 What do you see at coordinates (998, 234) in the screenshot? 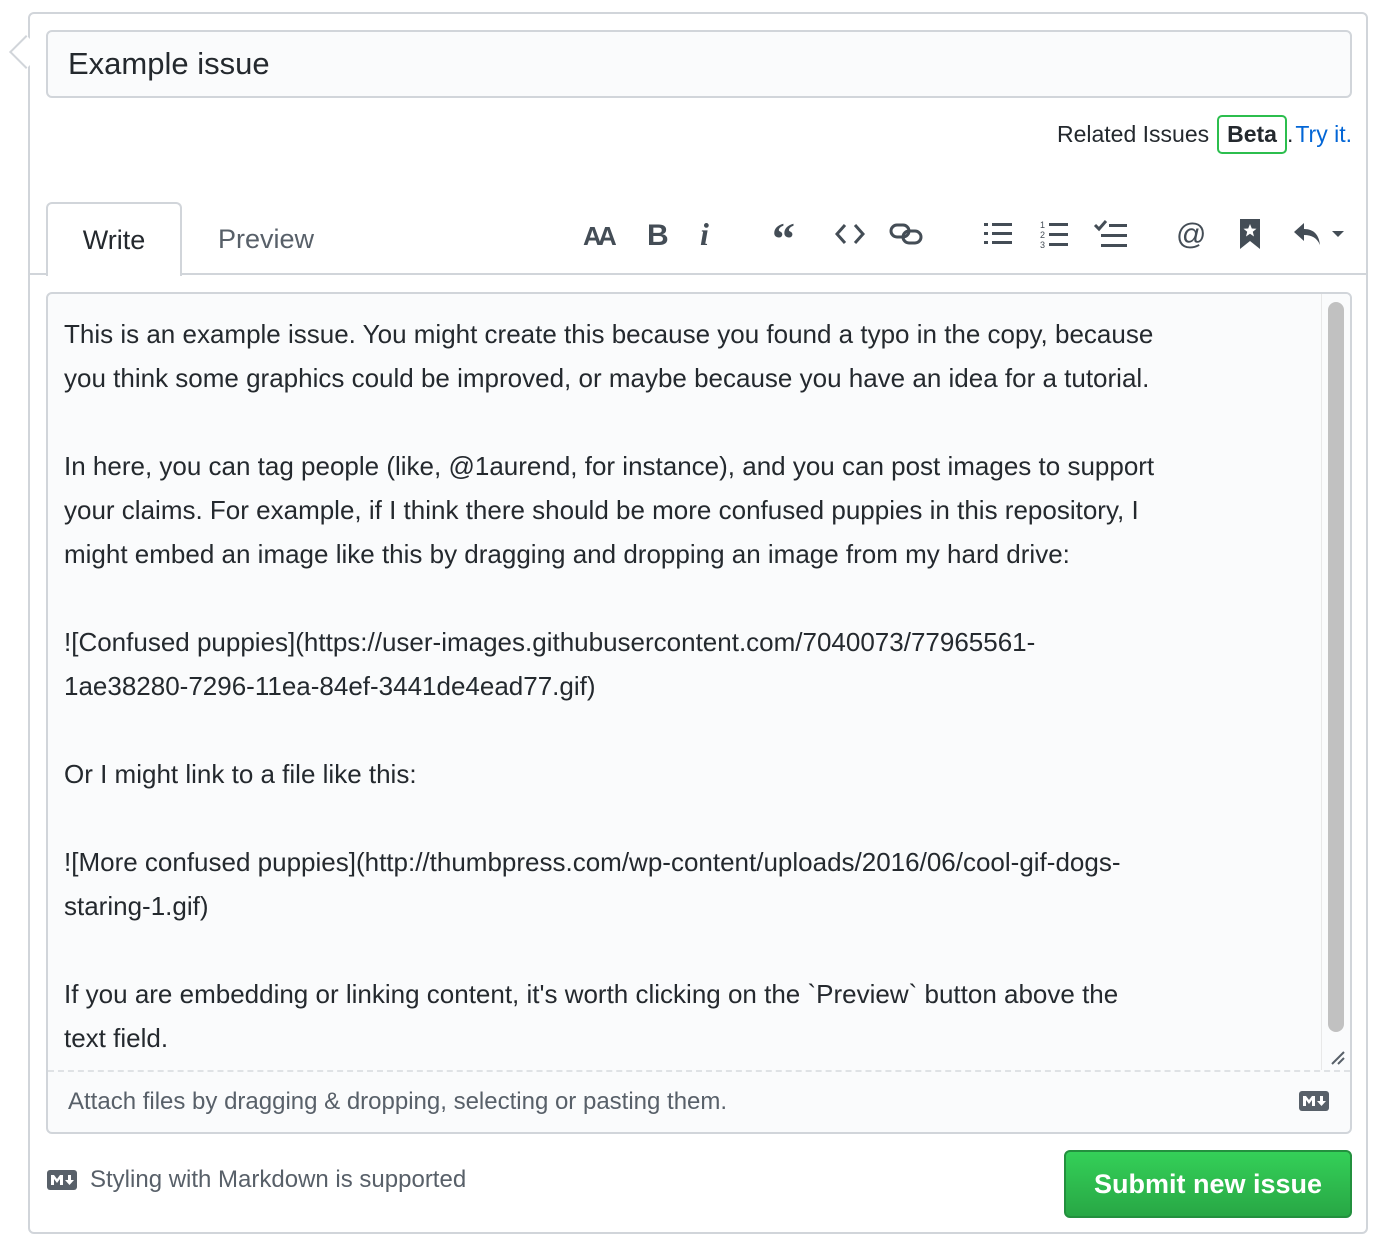
I see `unordered-list-icon` at bounding box center [998, 234].